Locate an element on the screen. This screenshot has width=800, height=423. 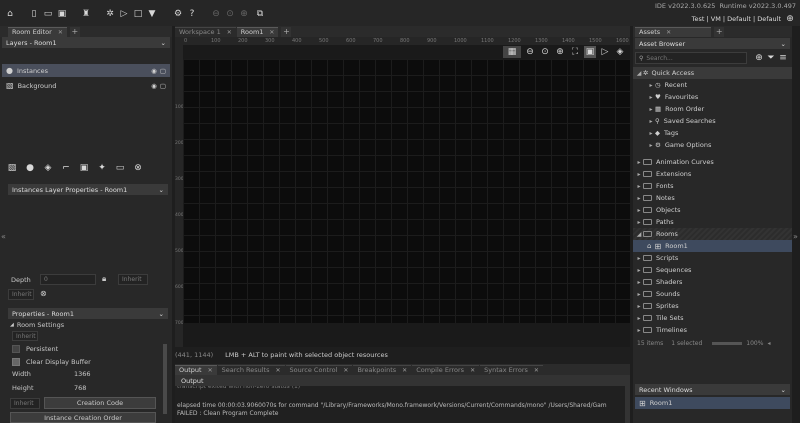
folder-rooms: ◢ Rooms is located at coordinates (712, 234).